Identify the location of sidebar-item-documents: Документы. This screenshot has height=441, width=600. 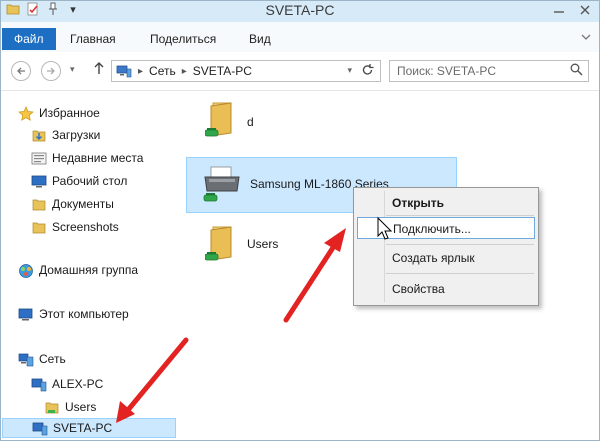
(72, 204).